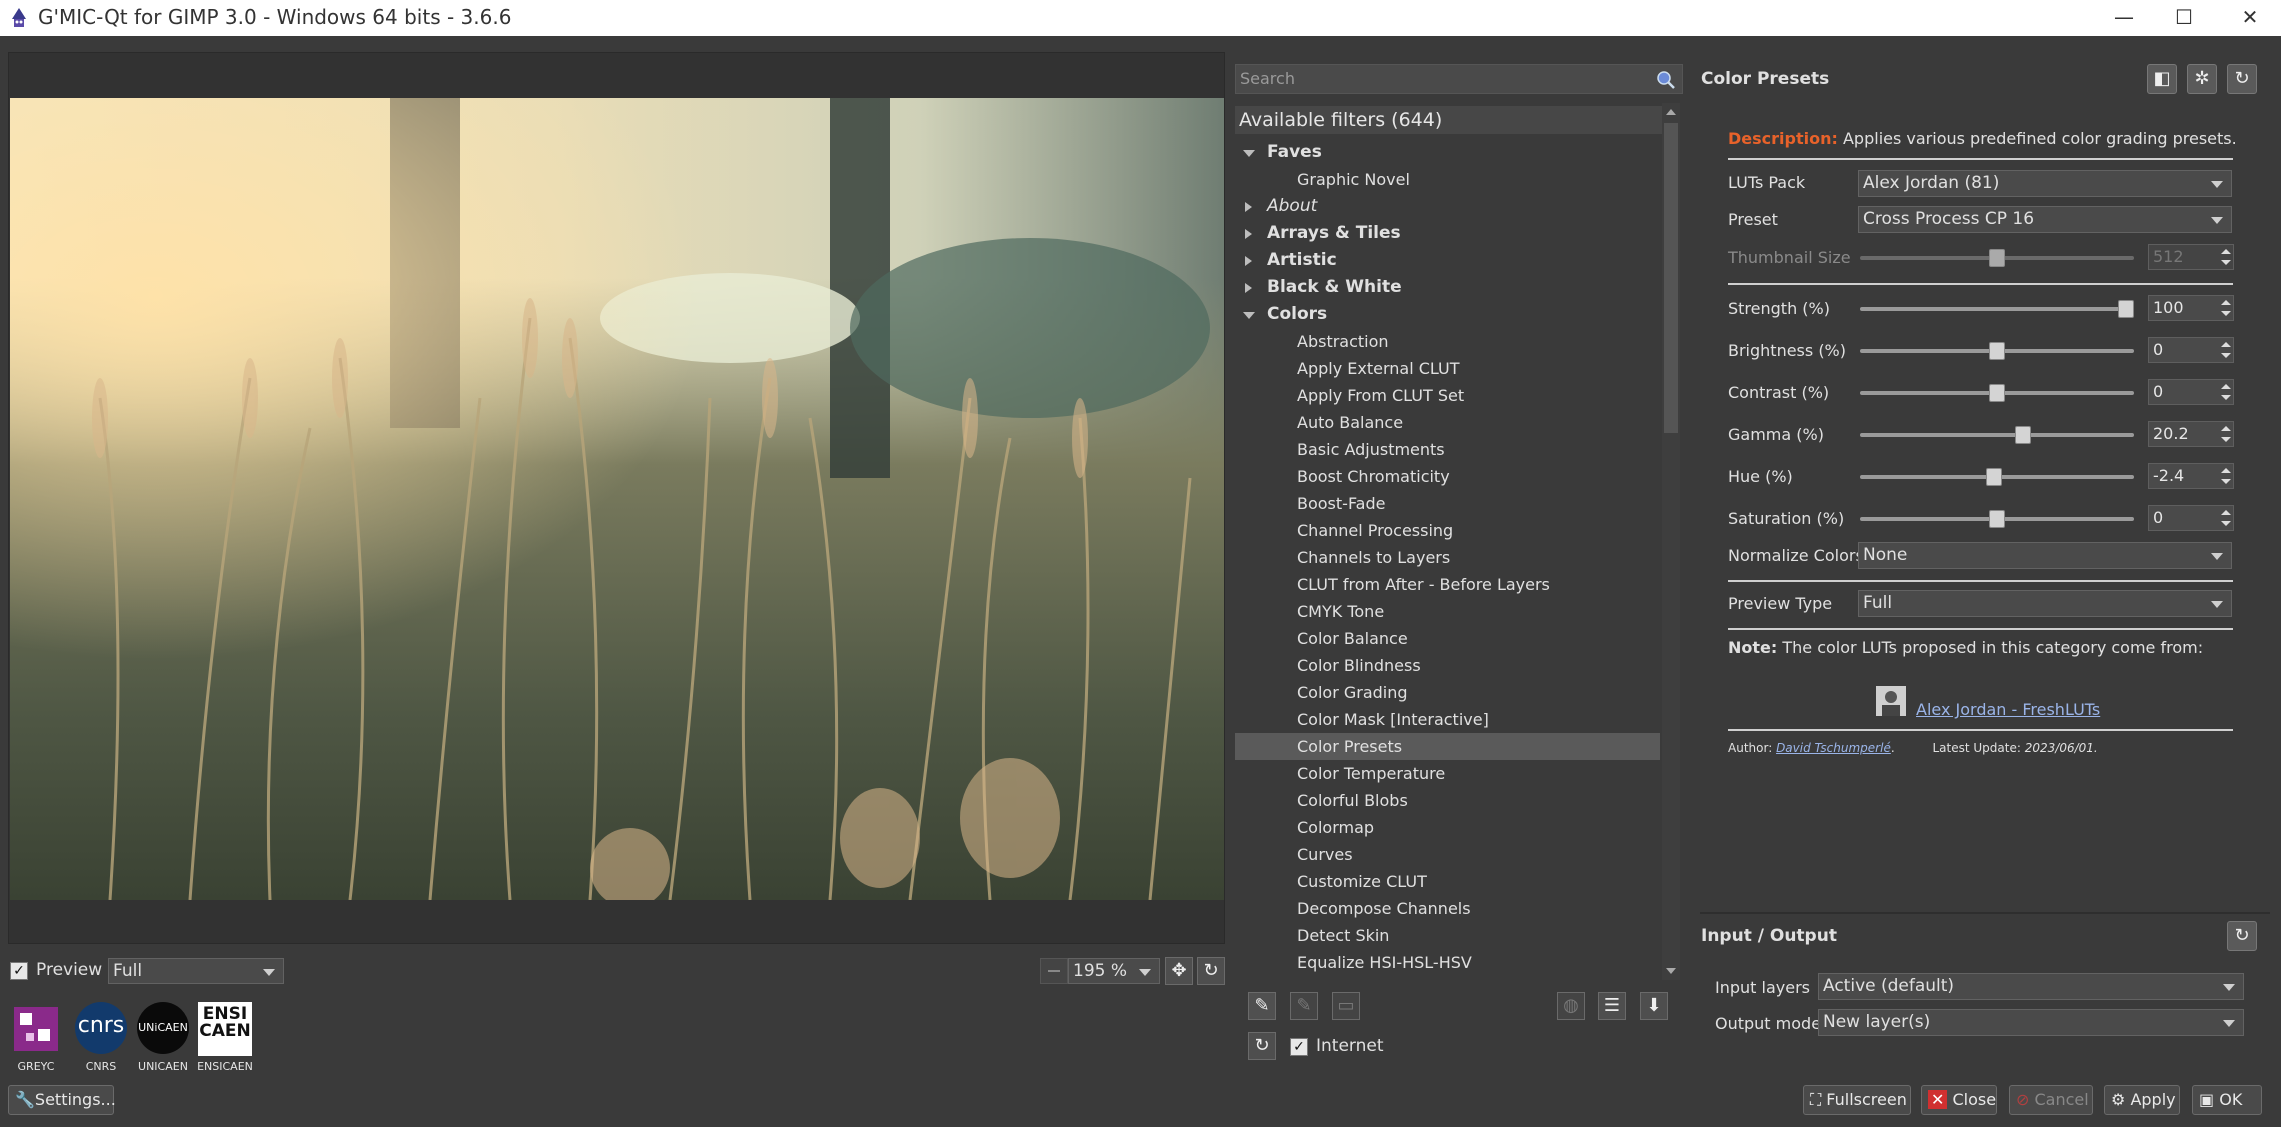  I want to click on filter-item: Curves, so click(1447, 854).